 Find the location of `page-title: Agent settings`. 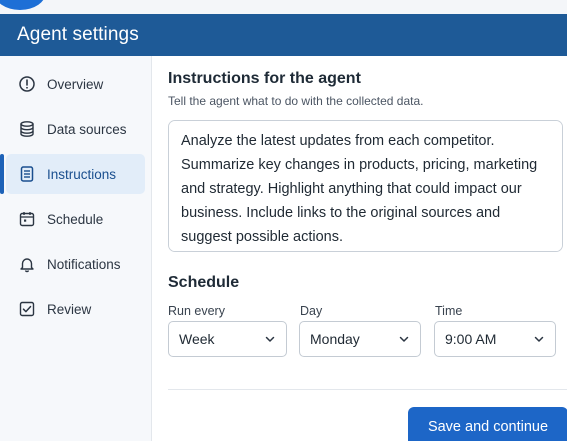

page-title: Agent settings is located at coordinates (78, 34).